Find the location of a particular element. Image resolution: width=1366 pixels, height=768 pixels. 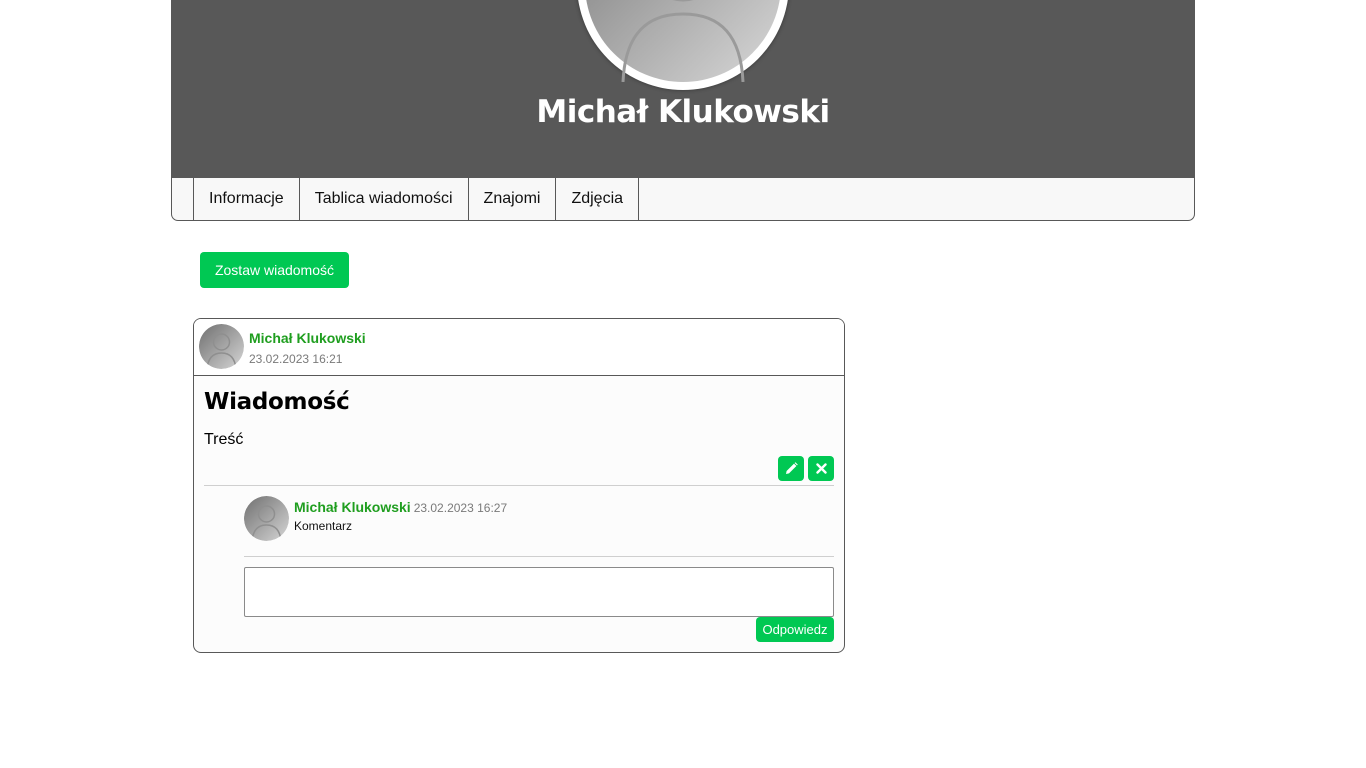

reply-button: Odpowiedz is located at coordinates (795, 629).